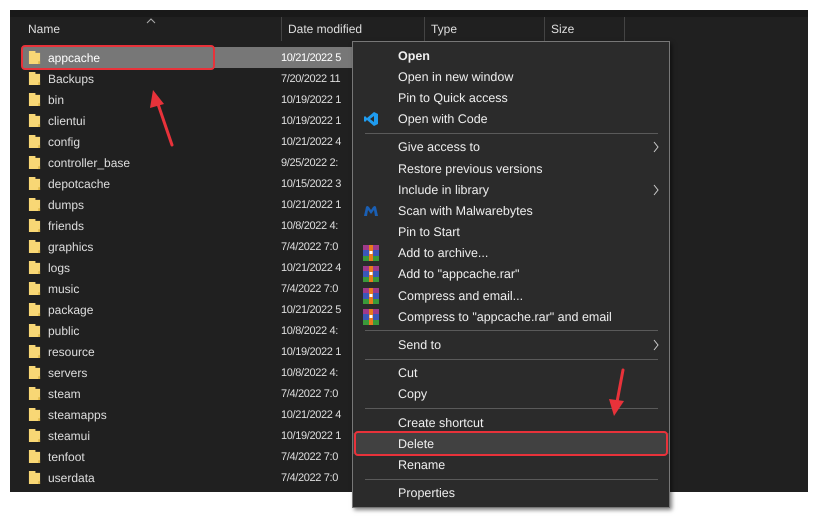  What do you see at coordinates (187, 414) in the screenshot?
I see `file-row: steamapps 10/21/2022 4` at bounding box center [187, 414].